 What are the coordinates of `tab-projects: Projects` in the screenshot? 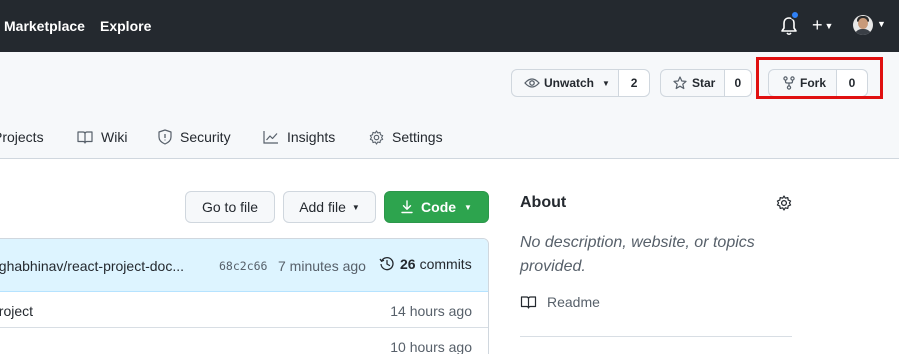 It's located at (22, 137).